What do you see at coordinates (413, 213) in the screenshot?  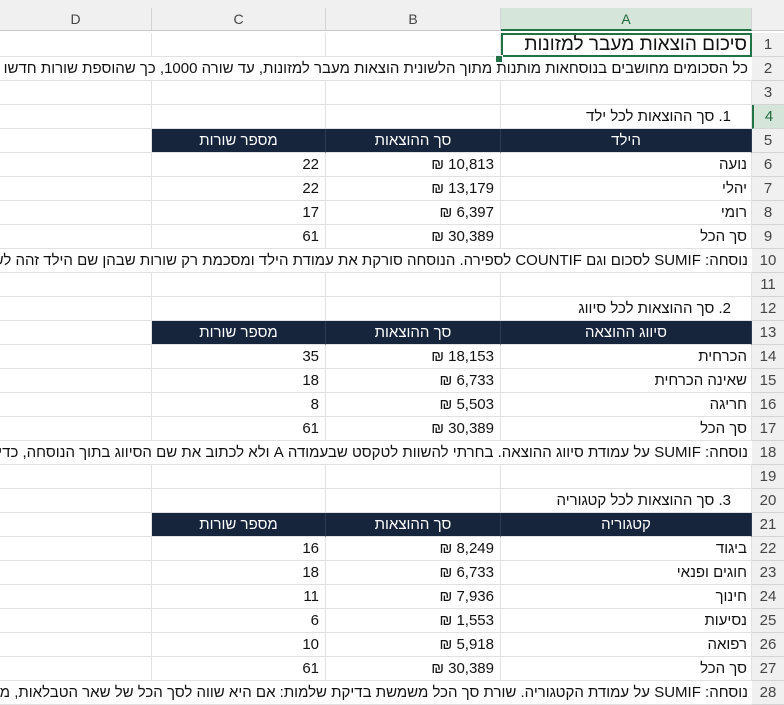 I see `table-cell-amount: ₪ 6,397` at bounding box center [413, 213].